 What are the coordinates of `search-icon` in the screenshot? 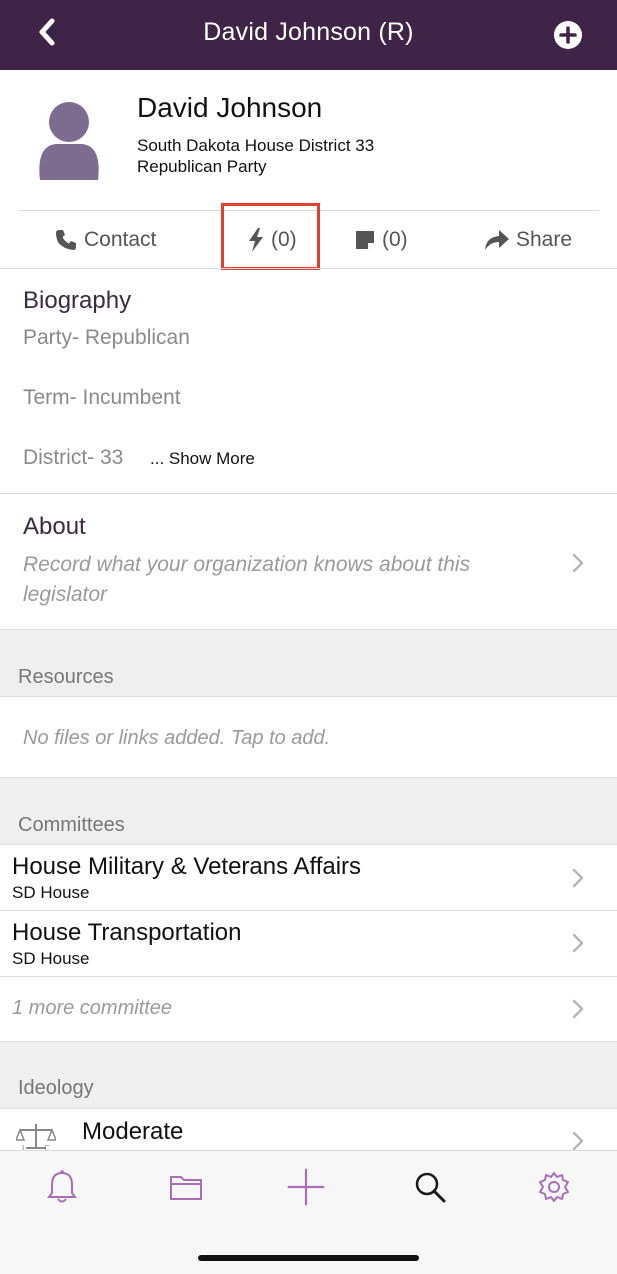 It's located at (430, 1187).